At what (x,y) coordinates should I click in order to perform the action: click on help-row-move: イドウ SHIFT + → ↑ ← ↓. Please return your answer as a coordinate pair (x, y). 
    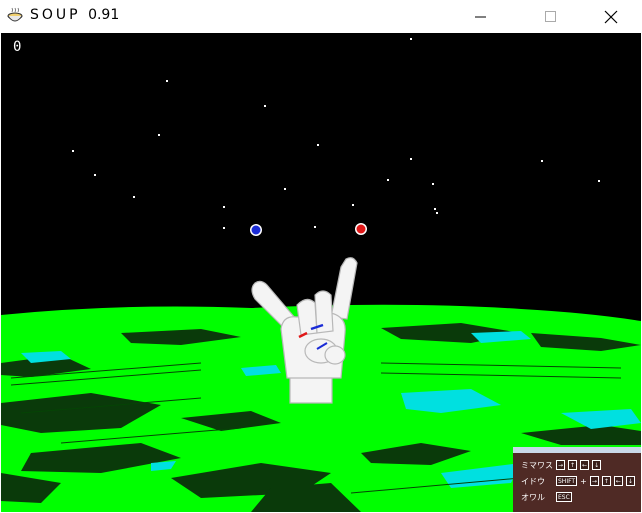
    Looking at the image, I should click on (578, 481).